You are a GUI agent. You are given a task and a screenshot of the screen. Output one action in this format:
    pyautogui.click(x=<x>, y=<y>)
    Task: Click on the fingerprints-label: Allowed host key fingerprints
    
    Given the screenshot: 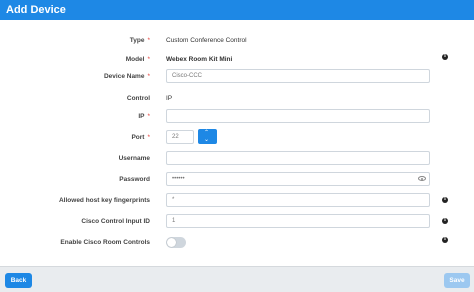 What is the action you would take?
    pyautogui.click(x=104, y=200)
    